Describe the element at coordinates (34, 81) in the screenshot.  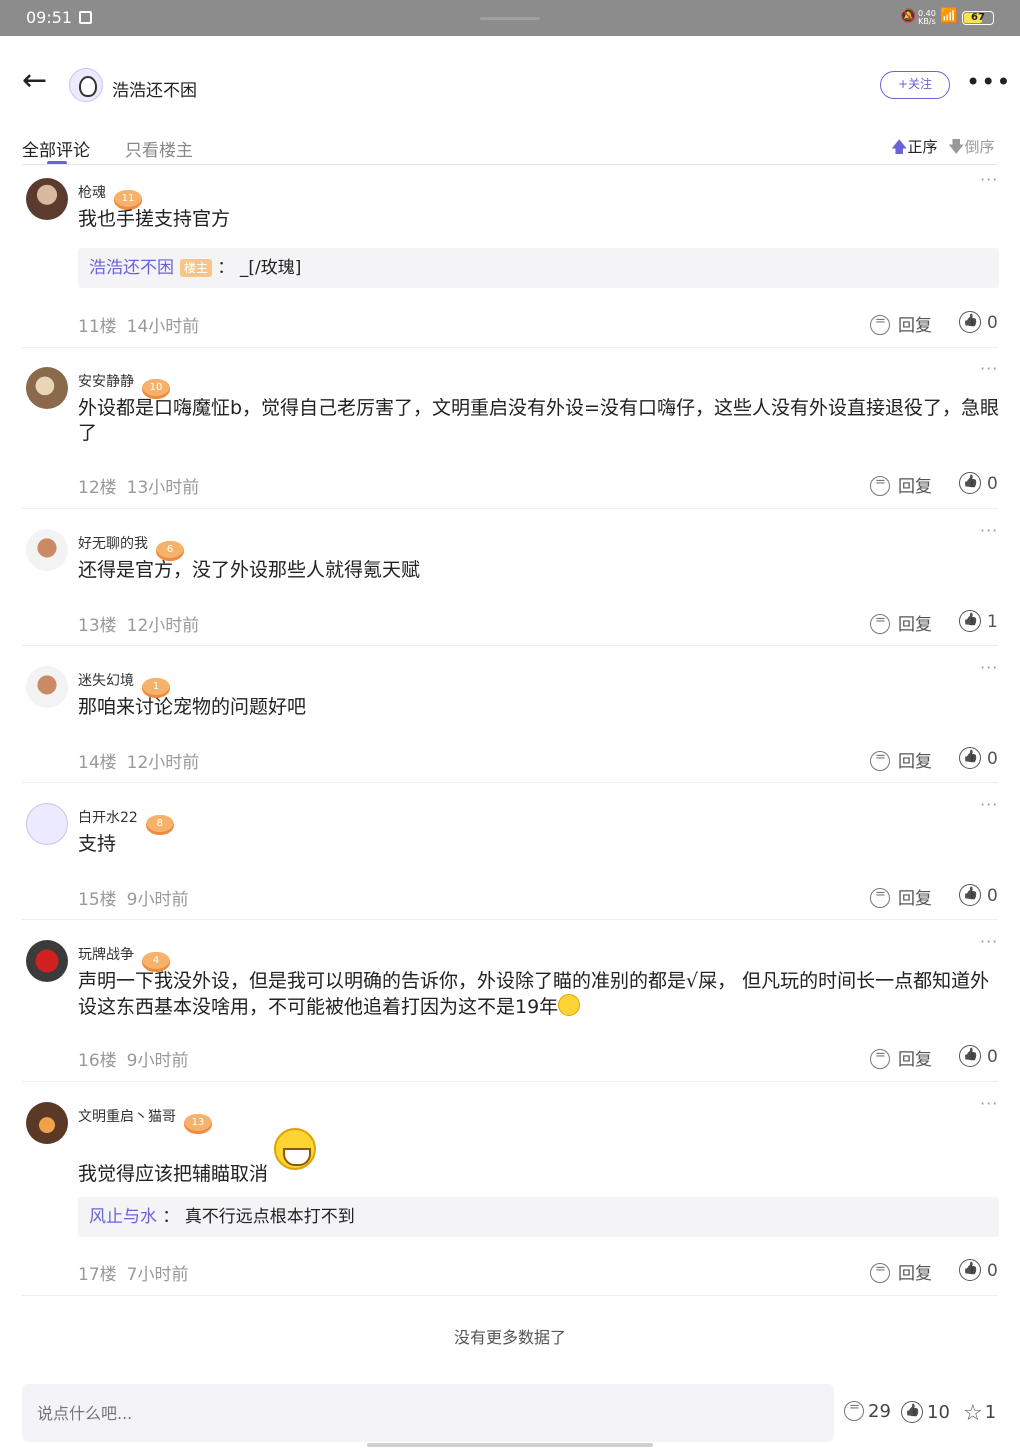
I see `back-arrow-icon: ←` at that location.